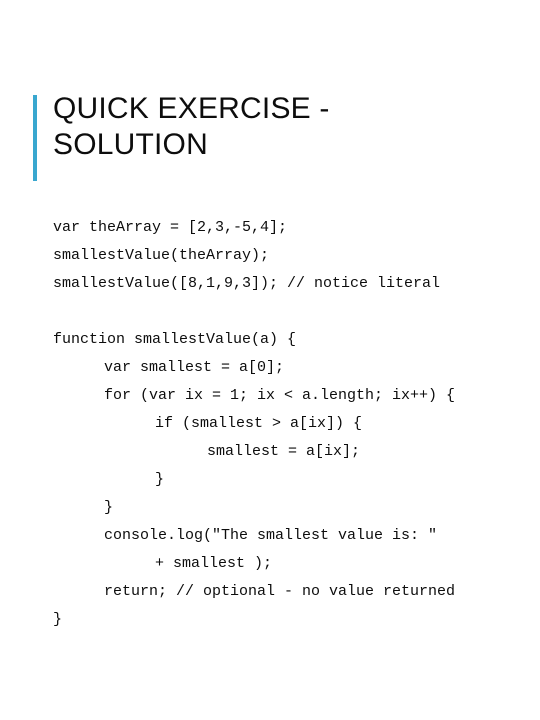  I want to click on slide-title-block: QUICK EXERCISE - SOLUTION, so click(243, 136).